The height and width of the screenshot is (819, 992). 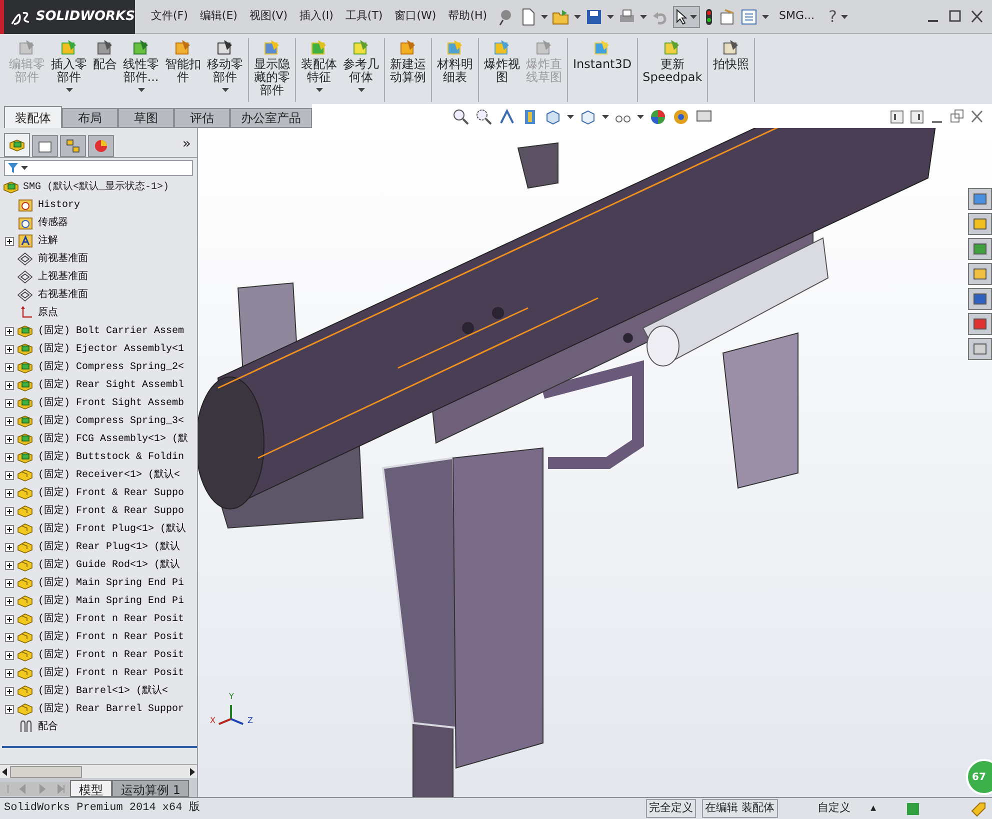 I want to click on save-icon, so click(x=594, y=17).